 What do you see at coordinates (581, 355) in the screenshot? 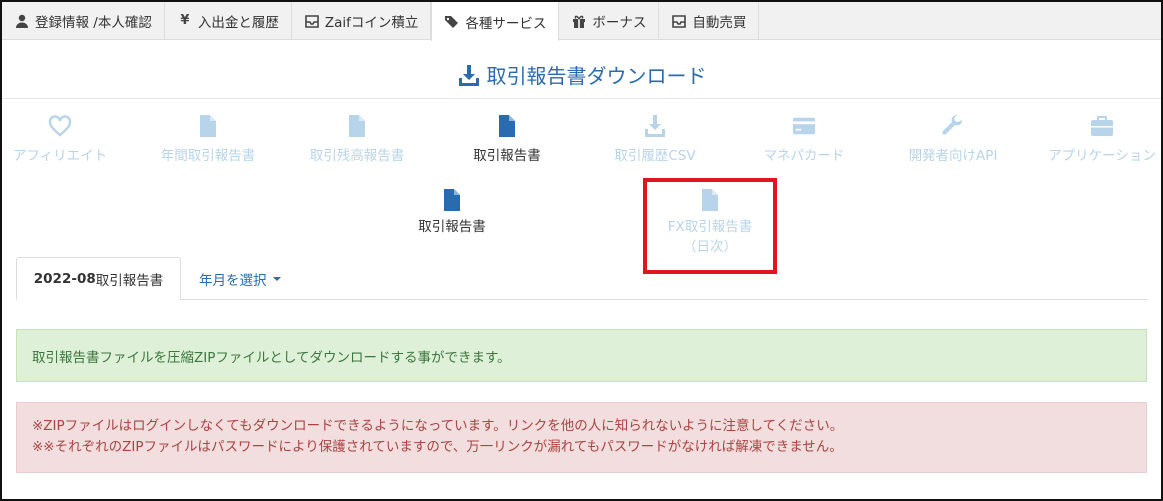
I see `info-alert: 取引報告書ファイルを圧縮ZIPファイルとしてダウンロードする事ができます。` at bounding box center [581, 355].